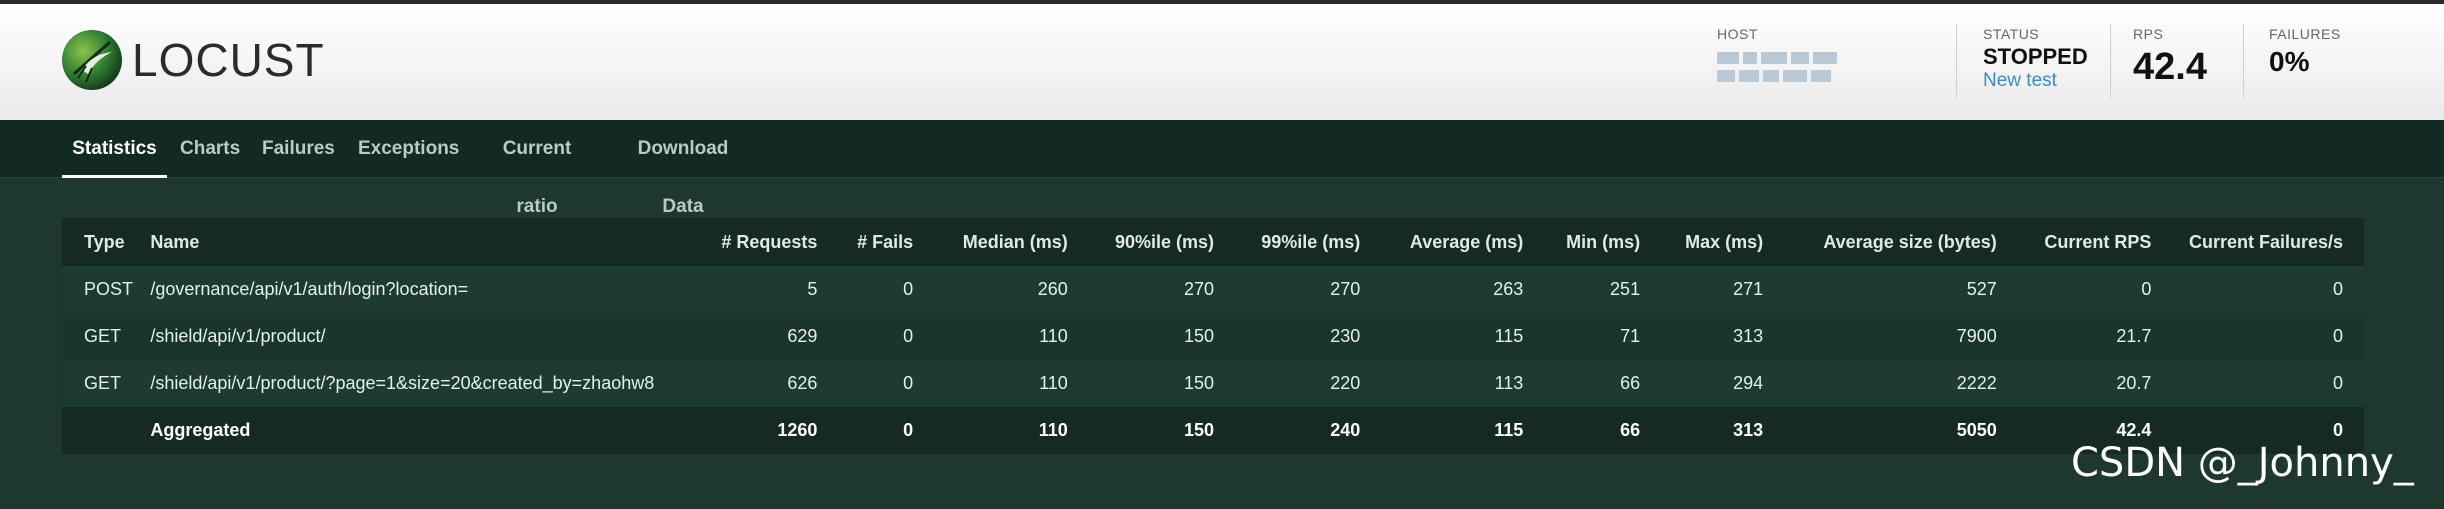 This screenshot has height=509, width=2444. What do you see at coordinates (1581, 242) in the screenshot?
I see `column-header: Min (ms)` at bounding box center [1581, 242].